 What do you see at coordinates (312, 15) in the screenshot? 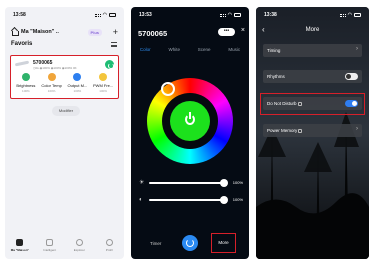
I see `status-bar: 13:38 ◠` at bounding box center [312, 15].